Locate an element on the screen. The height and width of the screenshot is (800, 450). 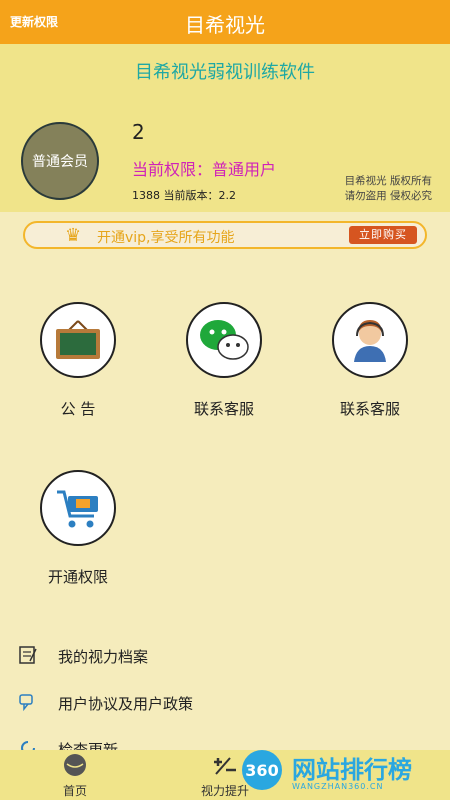
copyright-line-1: 目希视光 版权所有 is located at coordinates (388, 181).